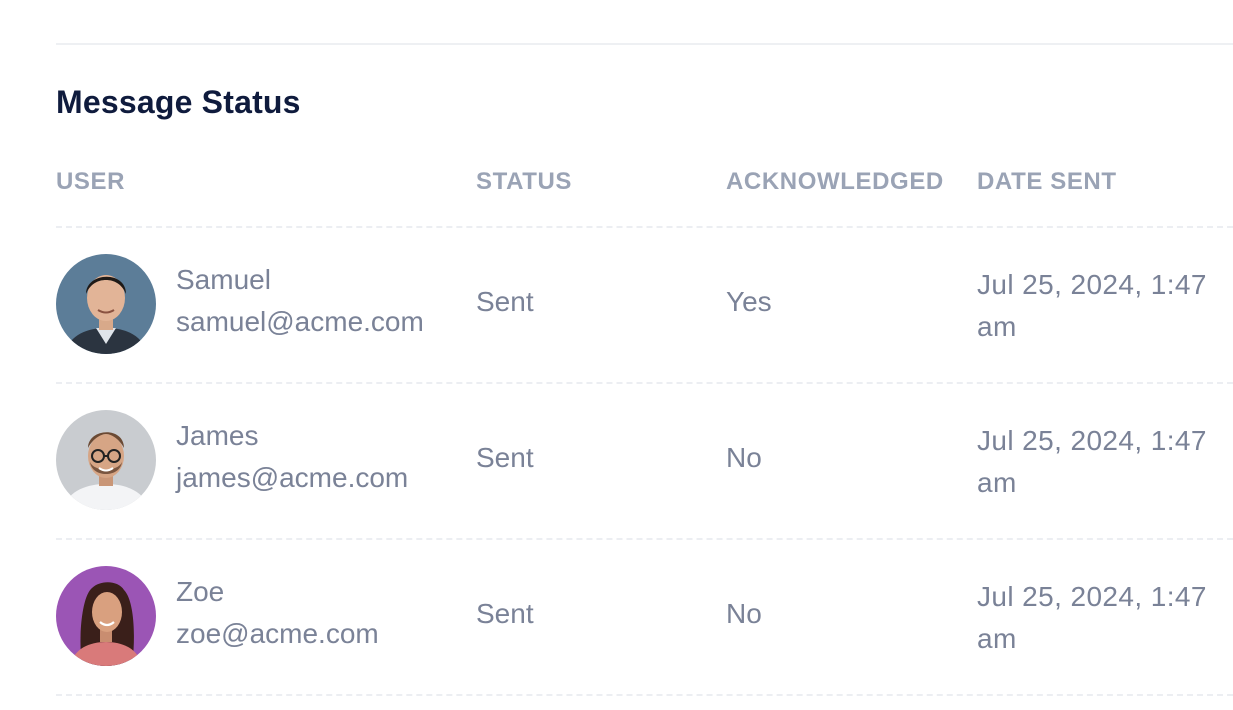 This screenshot has width=1233, height=710. Describe the element at coordinates (90, 182) in the screenshot. I see `column-header-user: USER` at that location.